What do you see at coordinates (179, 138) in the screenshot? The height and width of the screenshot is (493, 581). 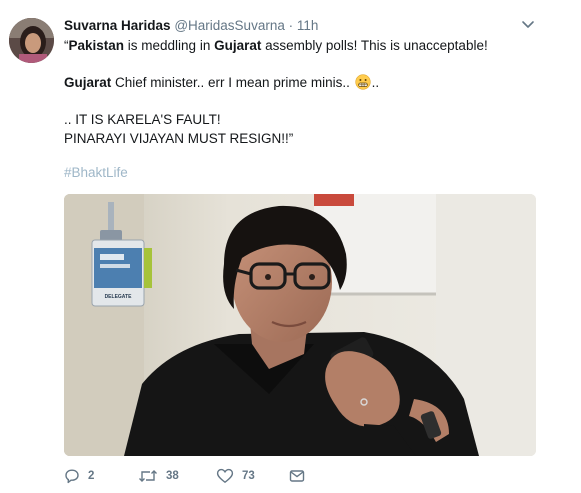 I see `tweet-line-4: PINARAYI VIJAYAN MUST RESIGN!!”` at bounding box center [179, 138].